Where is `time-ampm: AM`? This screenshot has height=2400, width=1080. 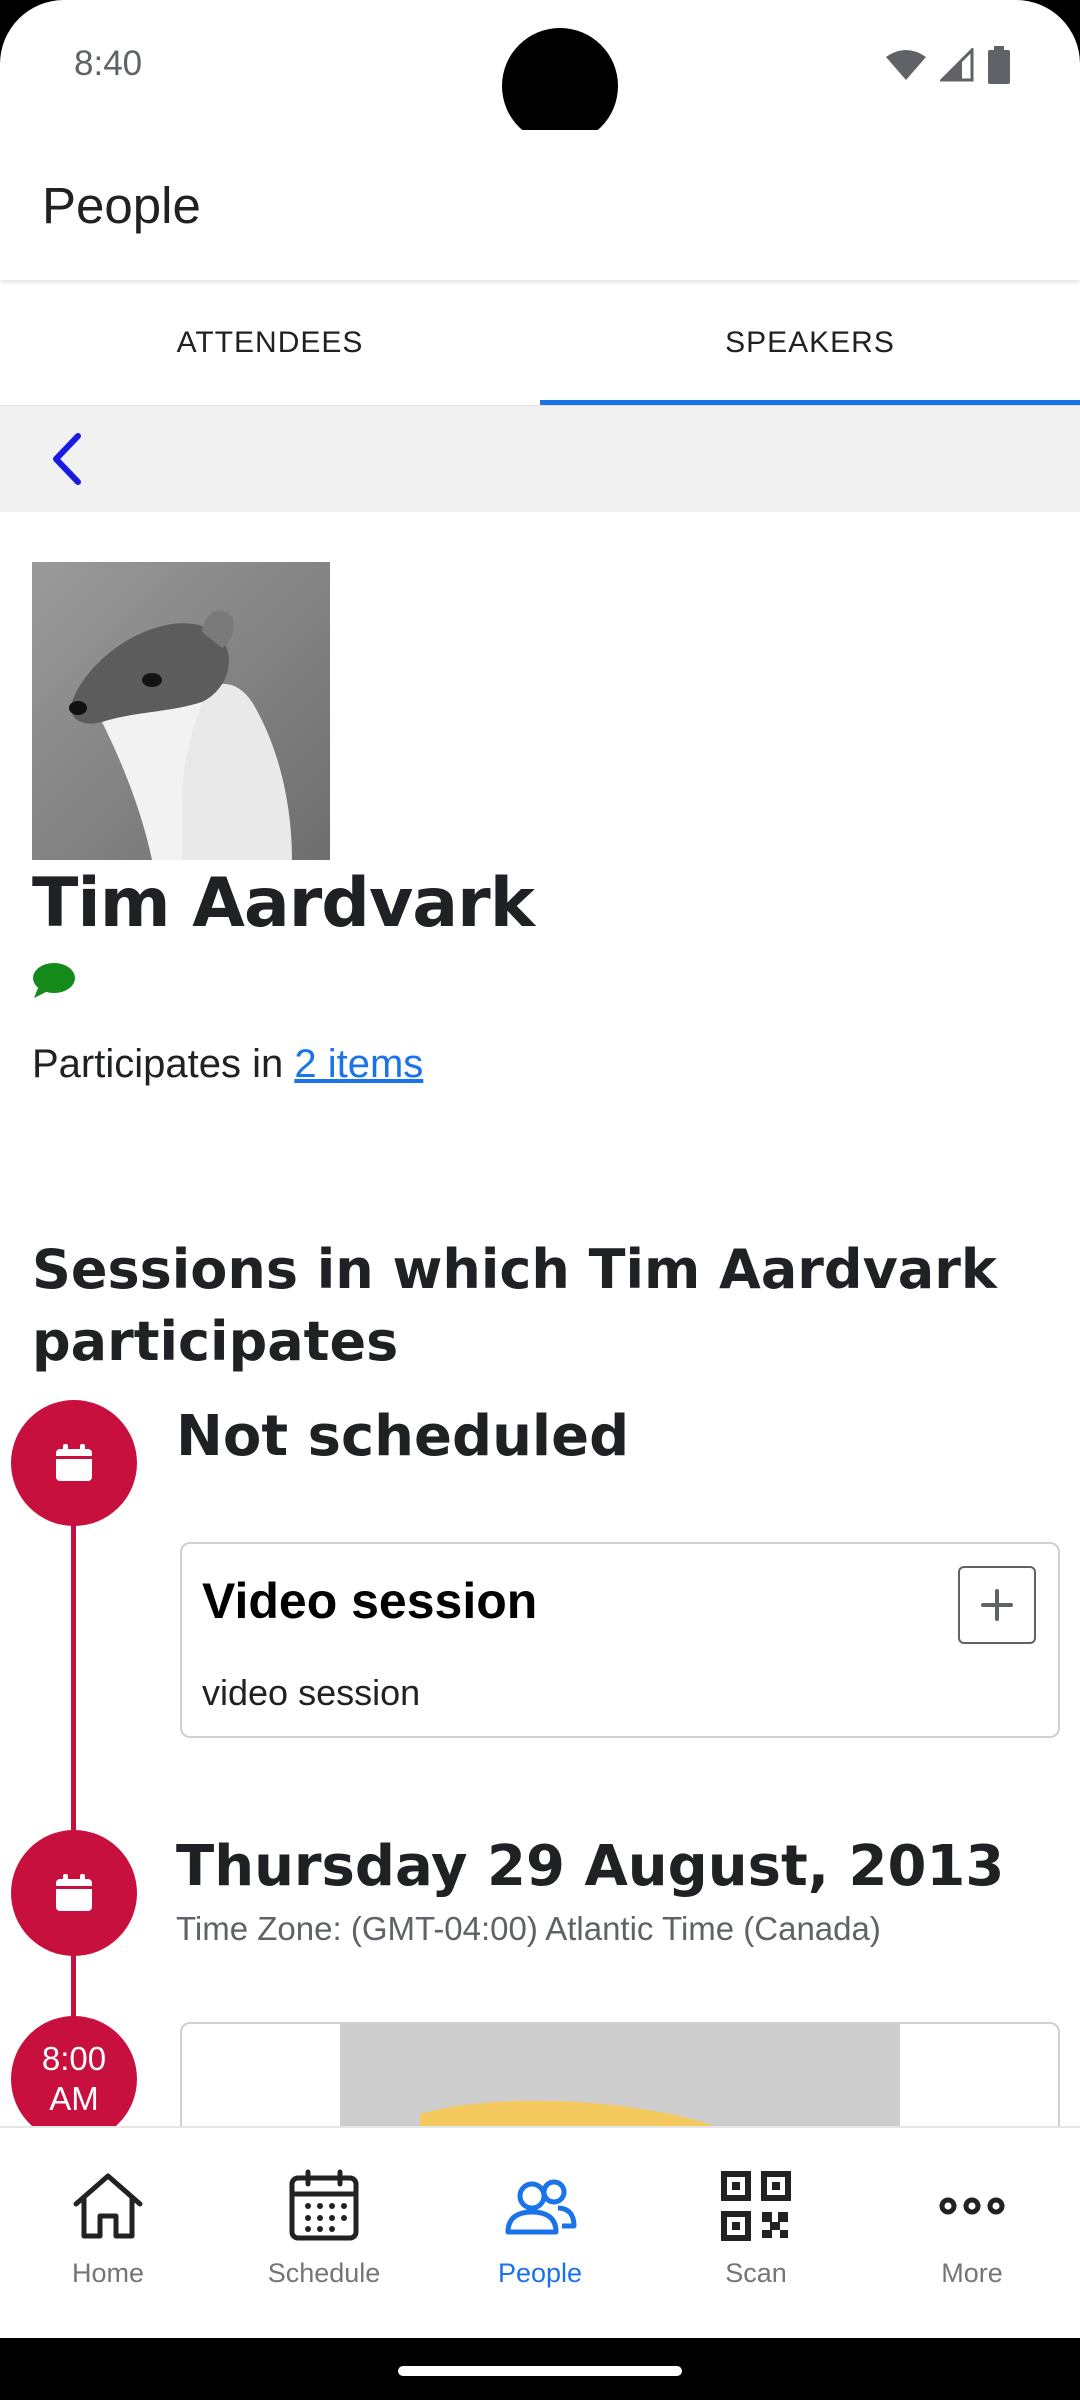
time-ampm: AM is located at coordinates (74, 2098).